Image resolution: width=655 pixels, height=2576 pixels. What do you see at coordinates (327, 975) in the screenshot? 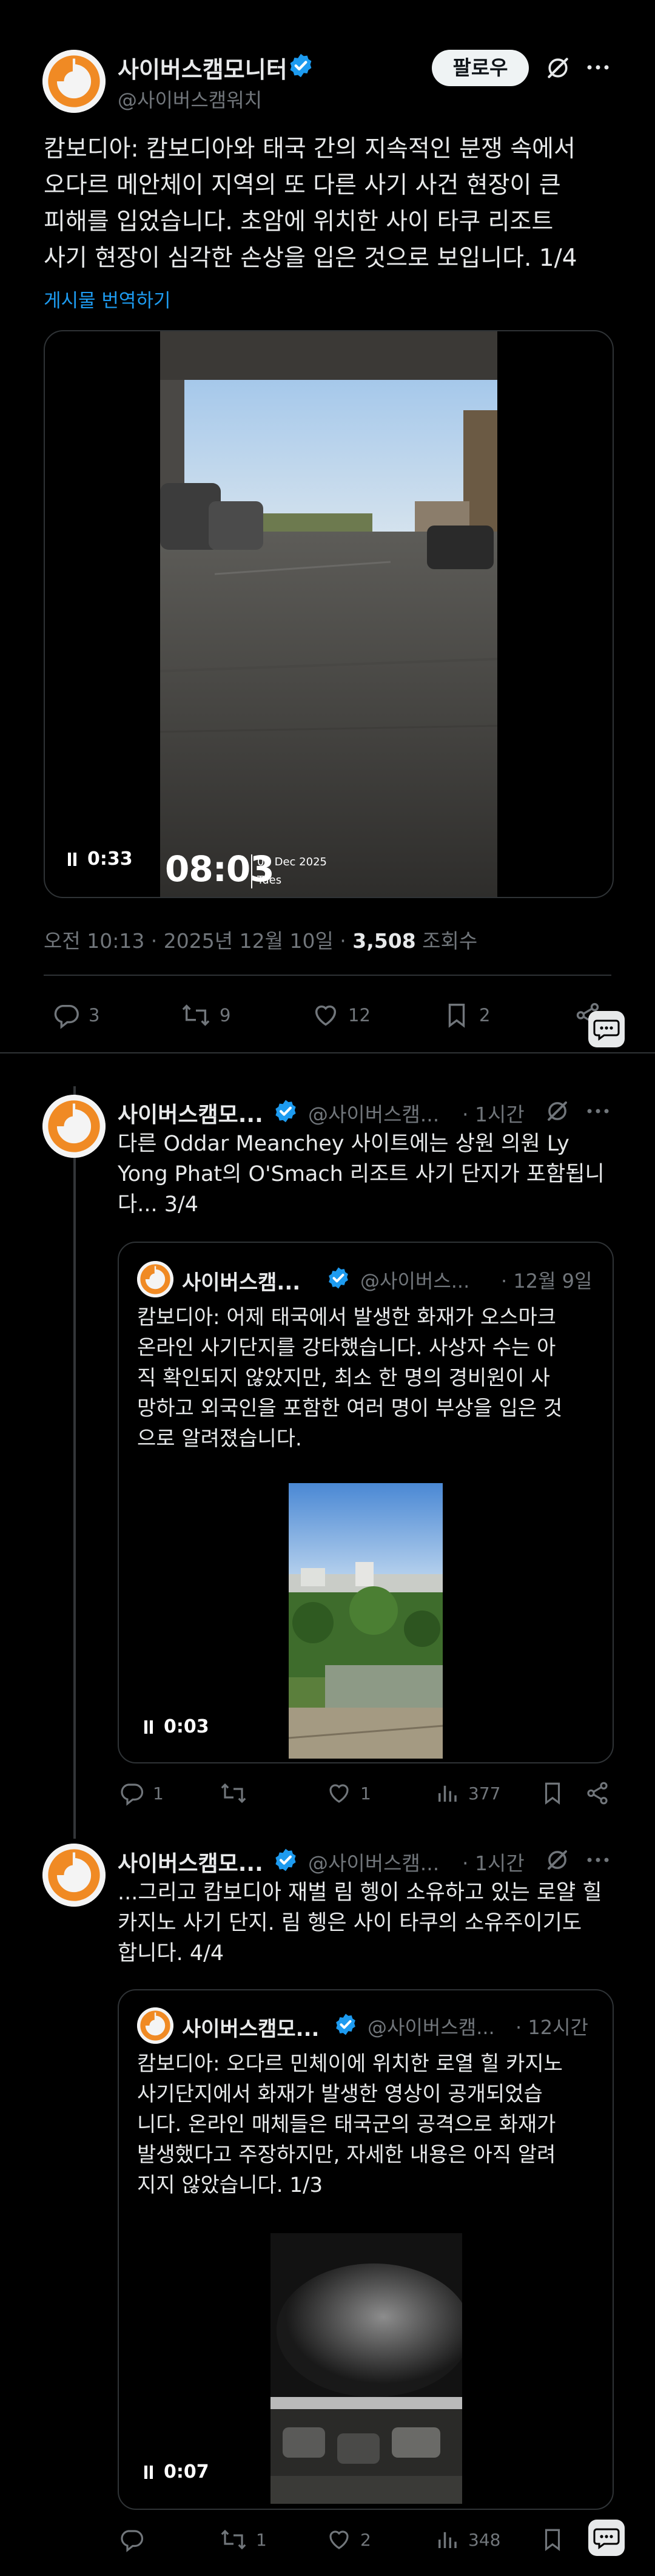
I see `divider` at bounding box center [327, 975].